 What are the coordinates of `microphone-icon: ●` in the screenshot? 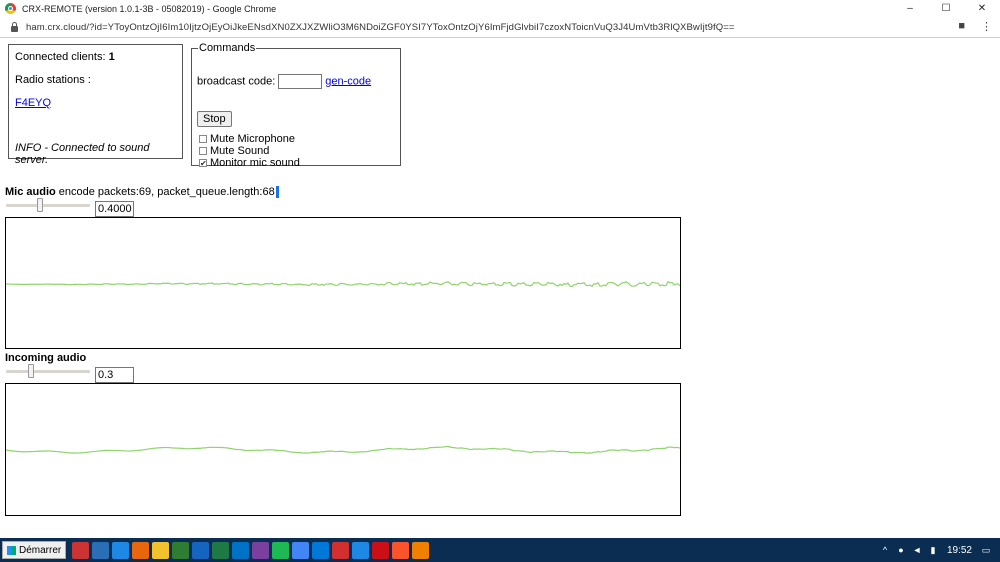 It's located at (901, 550).